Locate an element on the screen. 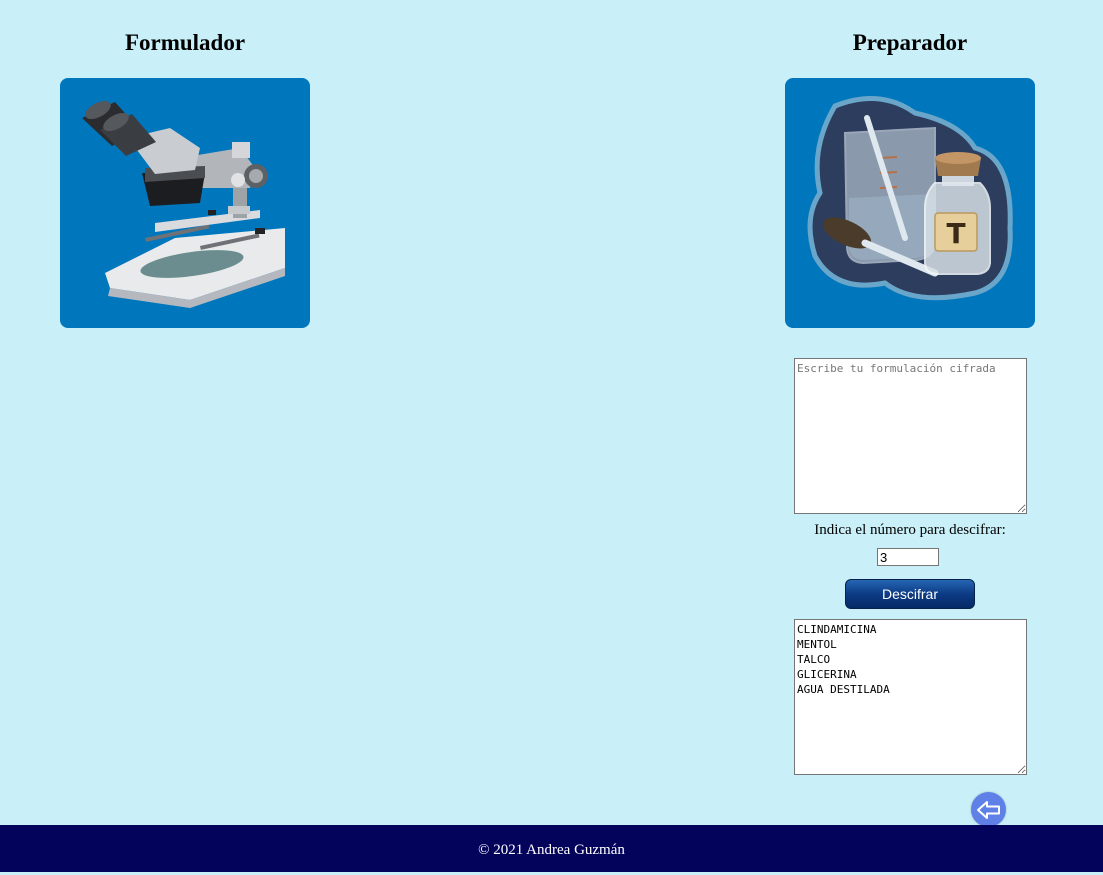 This screenshot has height=875, width=1103. shift-number-input is located at coordinates (908, 557).